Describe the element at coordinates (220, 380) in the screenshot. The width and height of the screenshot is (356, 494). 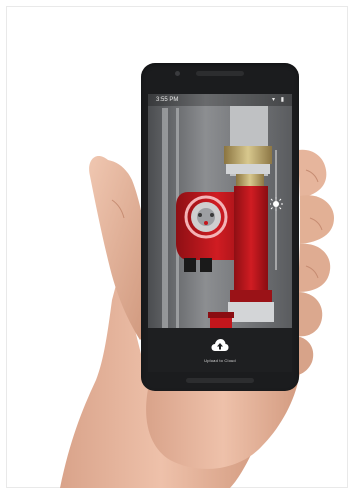
I see `bottom-speaker` at that location.